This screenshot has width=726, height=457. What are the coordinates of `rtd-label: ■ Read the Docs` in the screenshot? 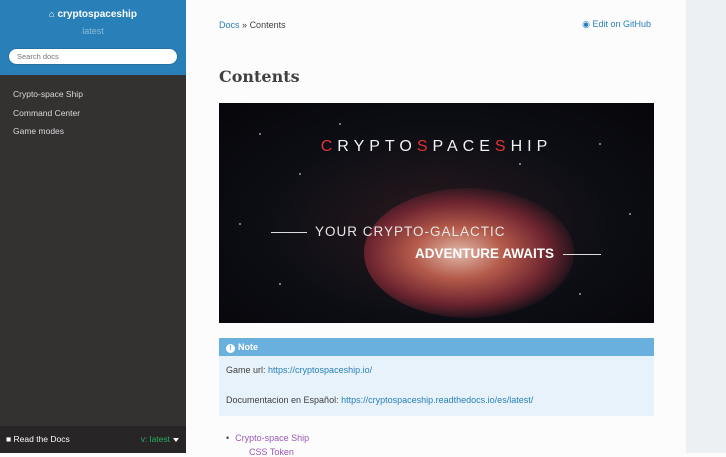 It's located at (38, 439).